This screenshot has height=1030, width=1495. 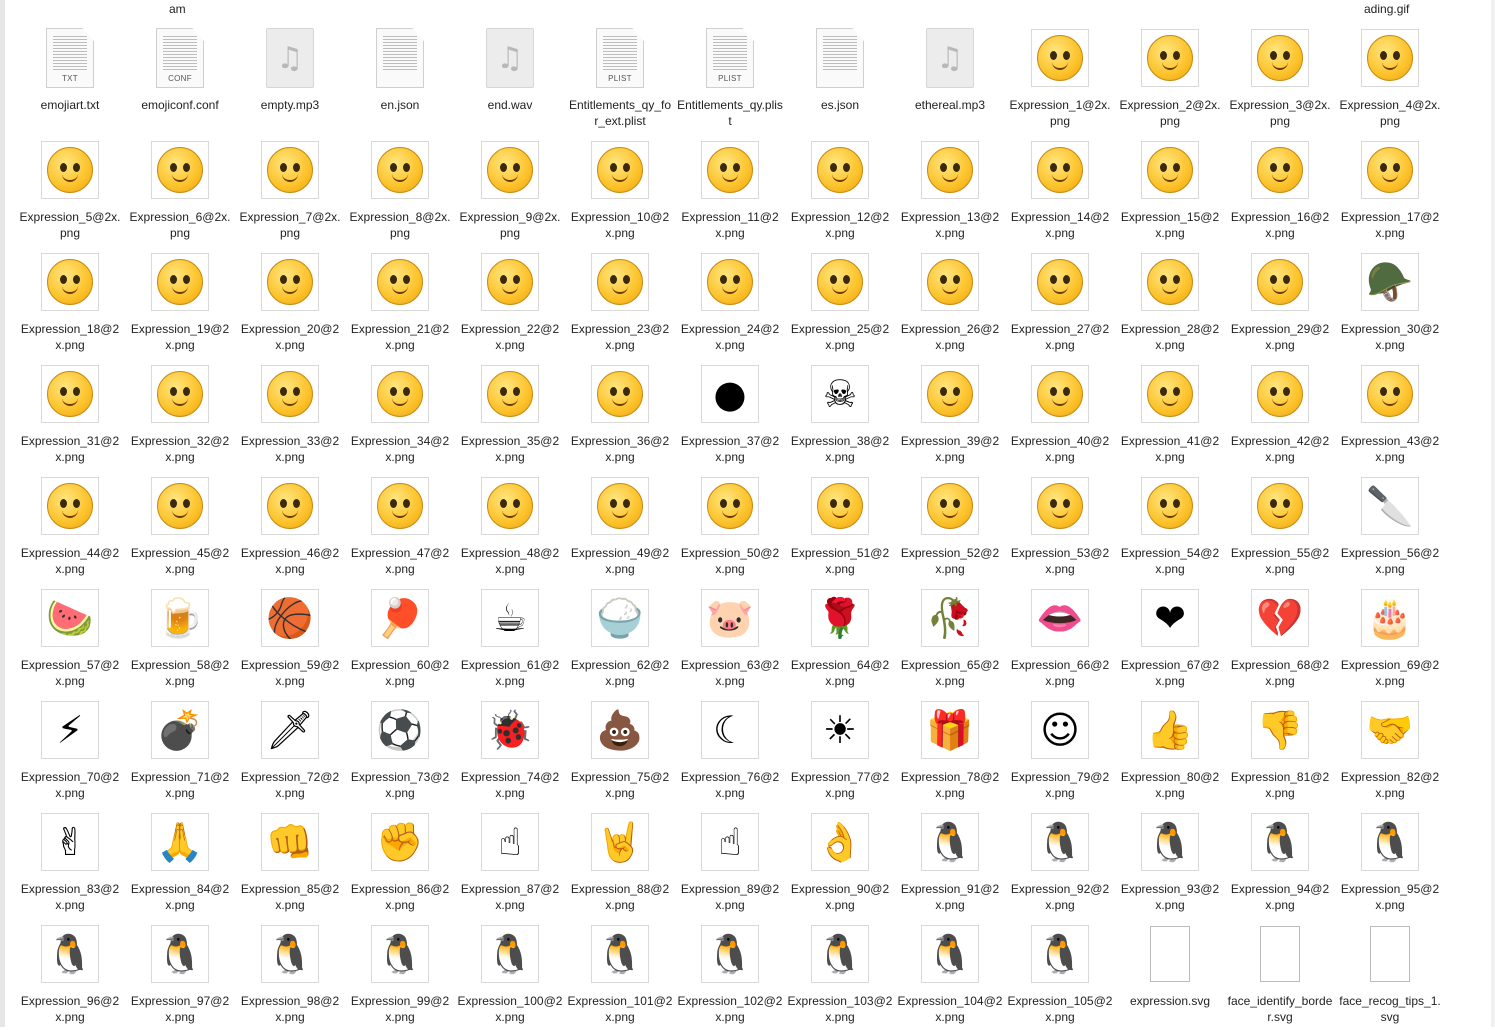 I want to click on file-item: Expression_29@2x.png, so click(x=1280, y=302).